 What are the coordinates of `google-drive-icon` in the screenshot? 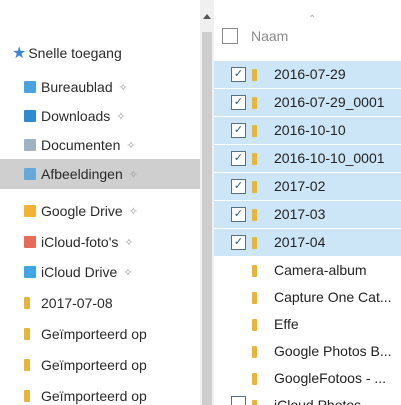 It's located at (30, 211).